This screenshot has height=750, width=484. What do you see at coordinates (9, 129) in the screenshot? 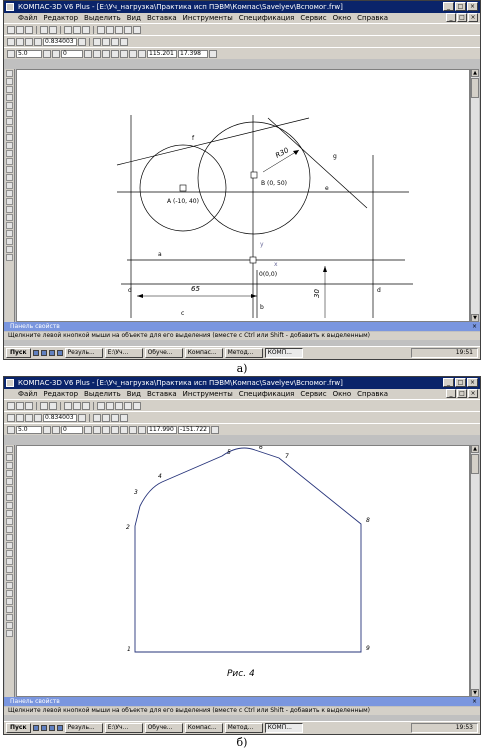
I see `point-tool-icon` at bounding box center [9, 129].